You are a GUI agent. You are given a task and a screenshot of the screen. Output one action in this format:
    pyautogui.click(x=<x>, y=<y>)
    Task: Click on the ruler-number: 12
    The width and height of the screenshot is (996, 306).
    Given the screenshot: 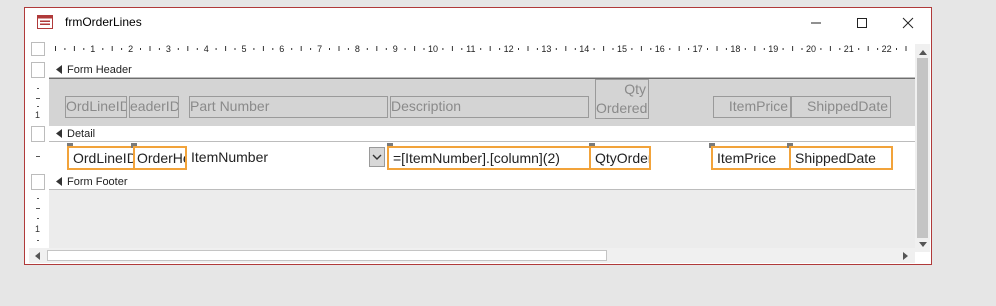 What is the action you would take?
    pyautogui.click(x=509, y=49)
    